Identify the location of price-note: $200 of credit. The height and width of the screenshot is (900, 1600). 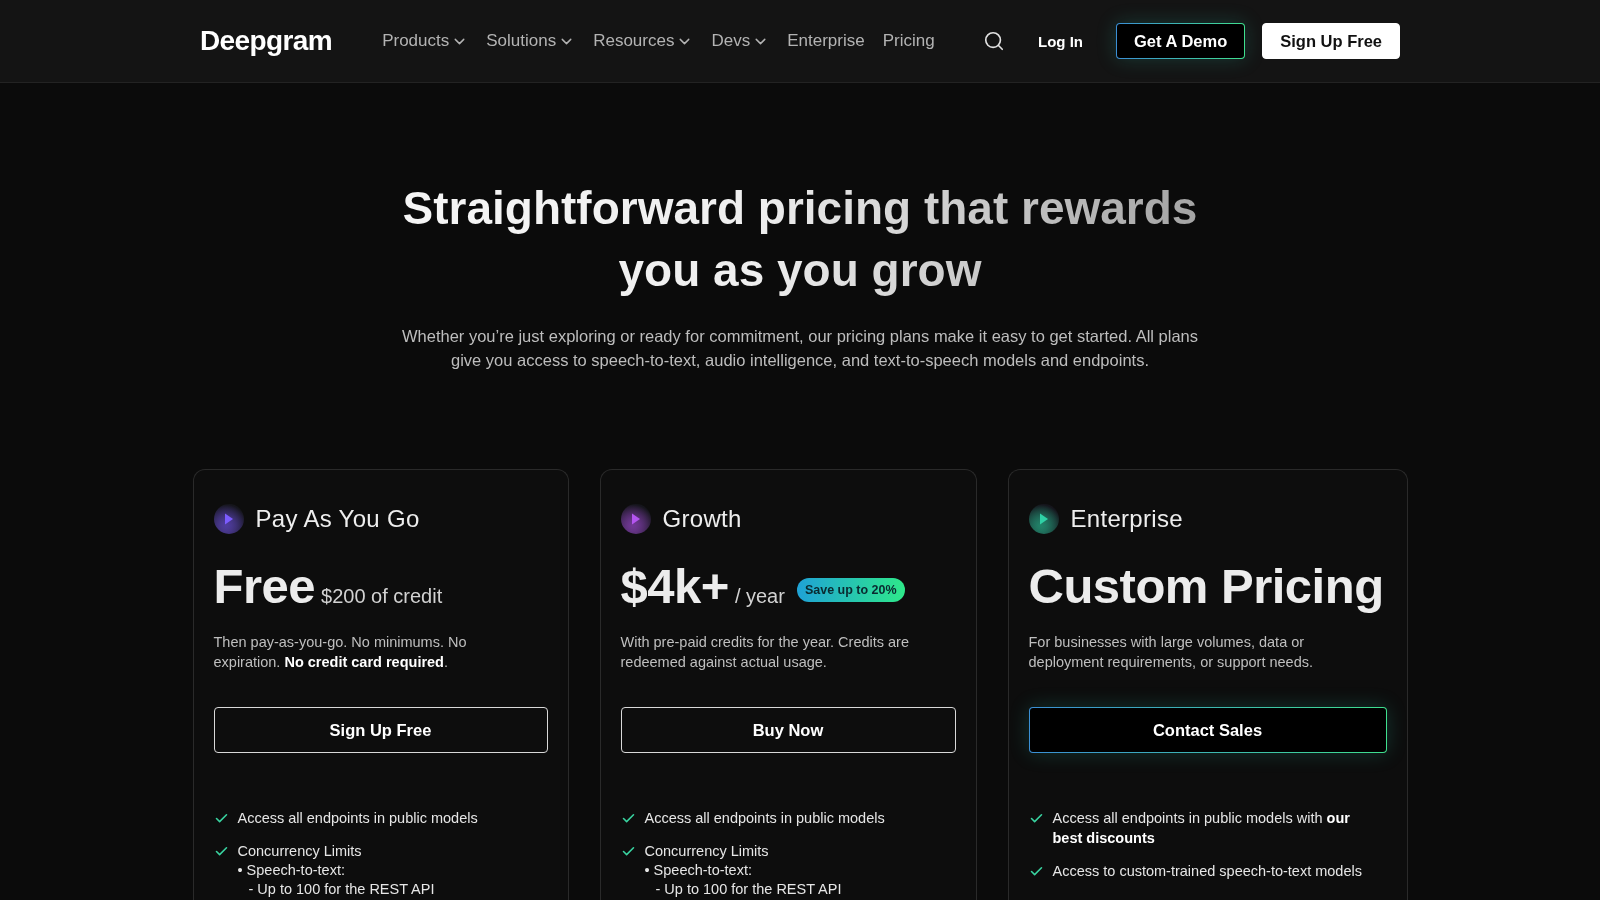
(382, 596).